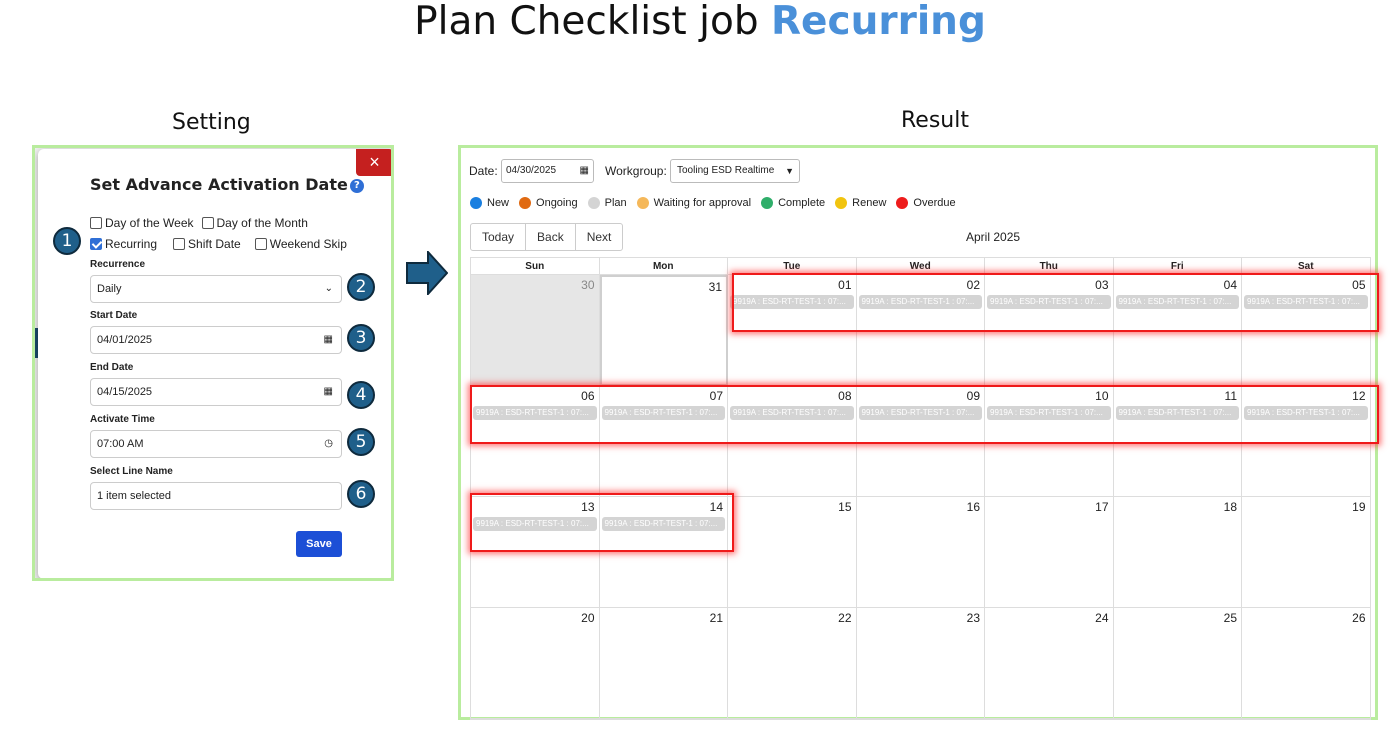 The image size is (1400, 744). Describe the element at coordinates (254, 223) in the screenshot. I see `day-of-month-option: Day of the Month` at that location.